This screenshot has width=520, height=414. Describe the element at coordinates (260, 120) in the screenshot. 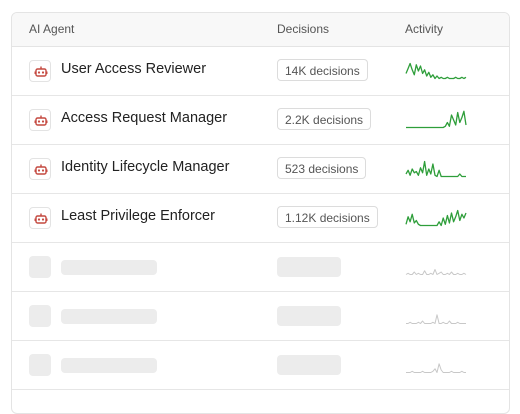

I see `table-row-2: Access Request Manager 2.2K decisions` at that location.